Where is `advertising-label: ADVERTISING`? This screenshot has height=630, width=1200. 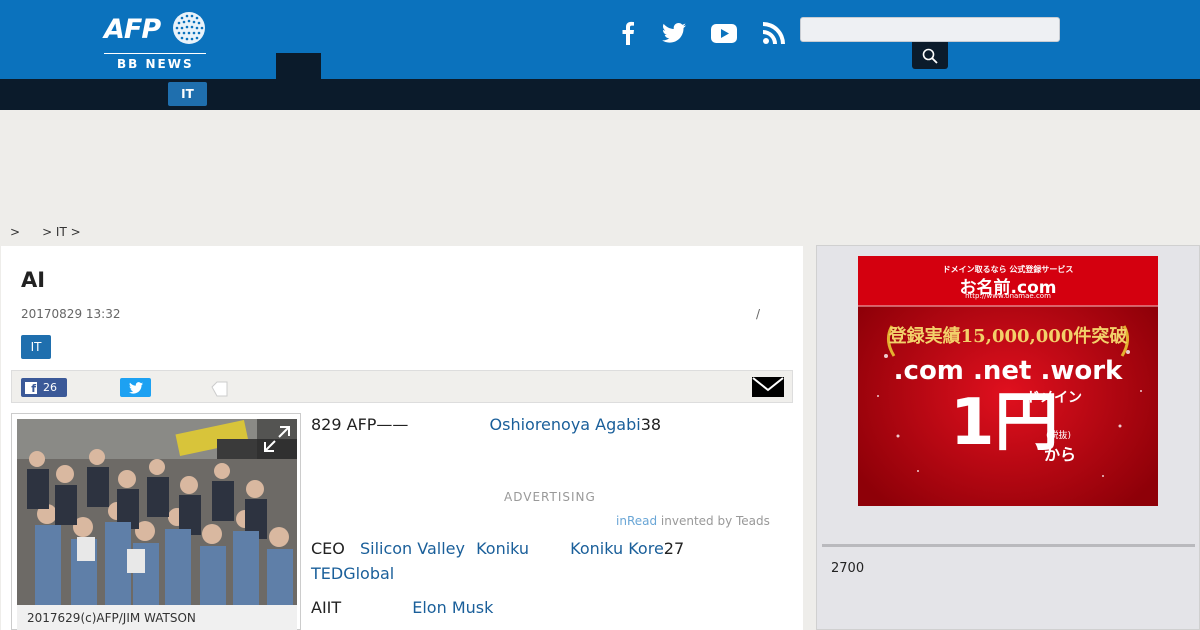
advertising-label: ADVERTISING is located at coordinates (550, 497).